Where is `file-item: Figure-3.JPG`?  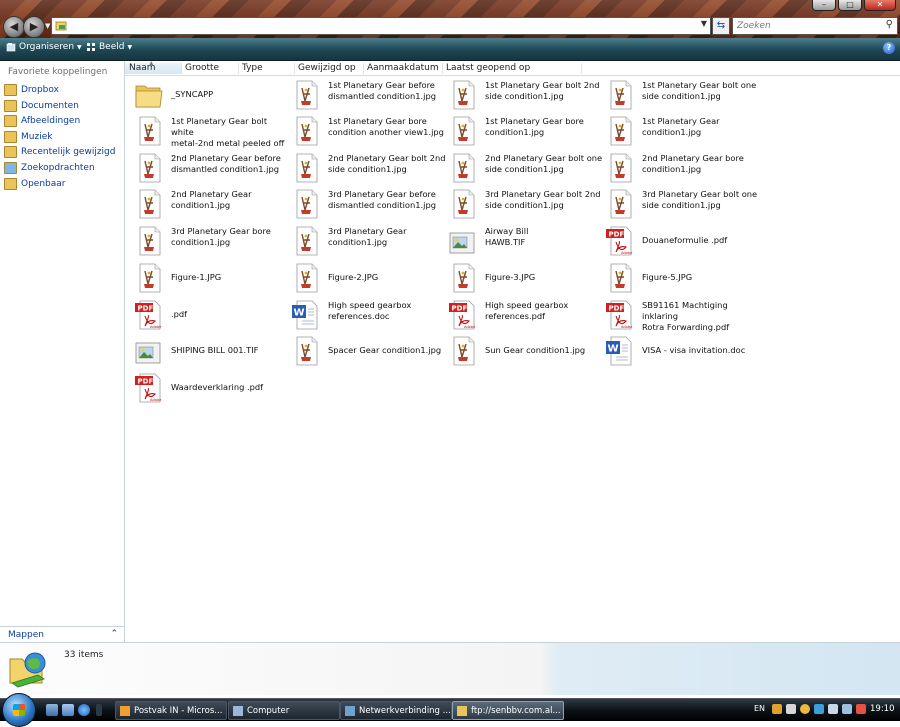
file-item: Figure-3.JPG is located at coordinates (520, 278).